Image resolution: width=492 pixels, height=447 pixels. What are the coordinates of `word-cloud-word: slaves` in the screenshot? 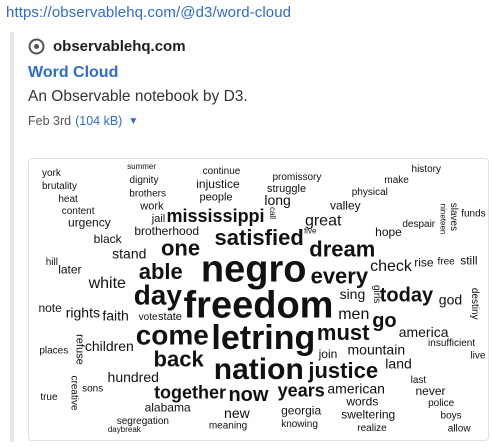 It's located at (453, 217).